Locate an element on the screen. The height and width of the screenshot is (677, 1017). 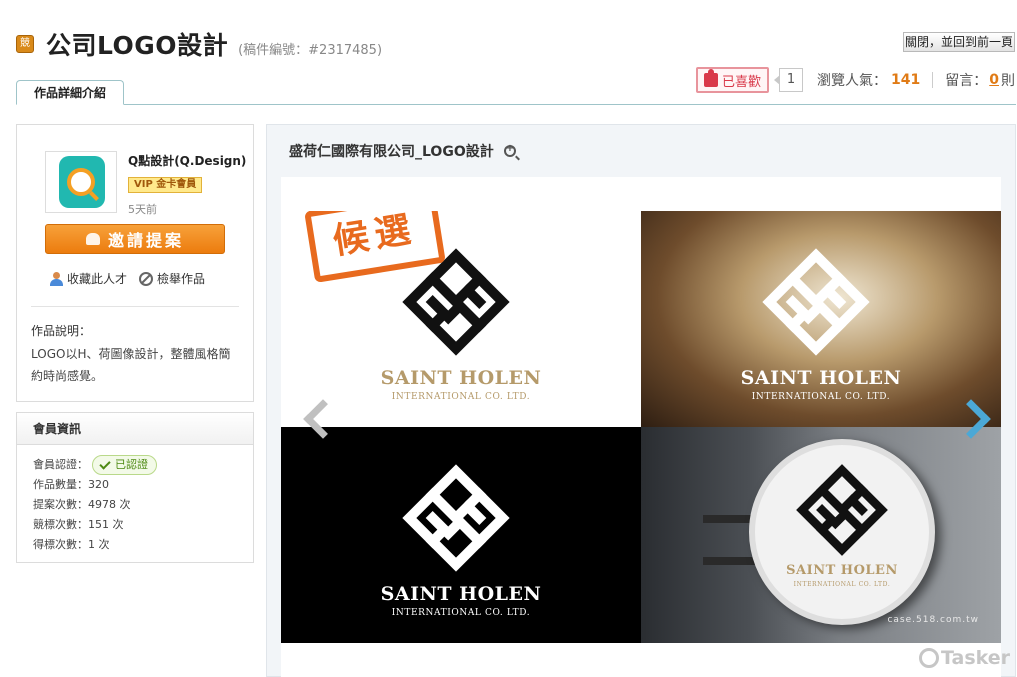
sign-bracket is located at coordinates (730, 561).